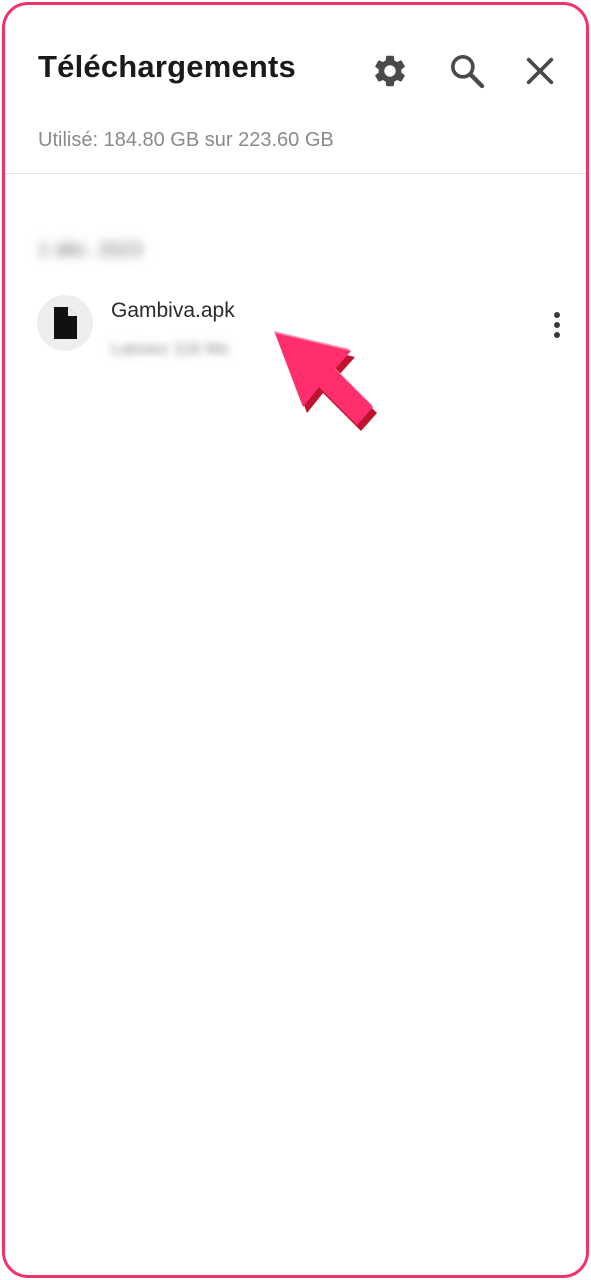 The width and height of the screenshot is (591, 1280). I want to click on file-meta: Laissez 116 Mo, so click(170, 348).